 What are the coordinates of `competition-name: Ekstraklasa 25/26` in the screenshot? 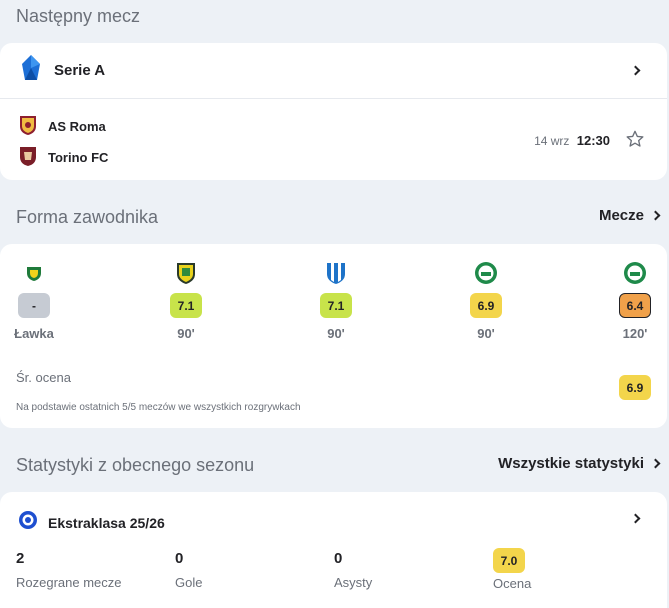 It's located at (106, 522).